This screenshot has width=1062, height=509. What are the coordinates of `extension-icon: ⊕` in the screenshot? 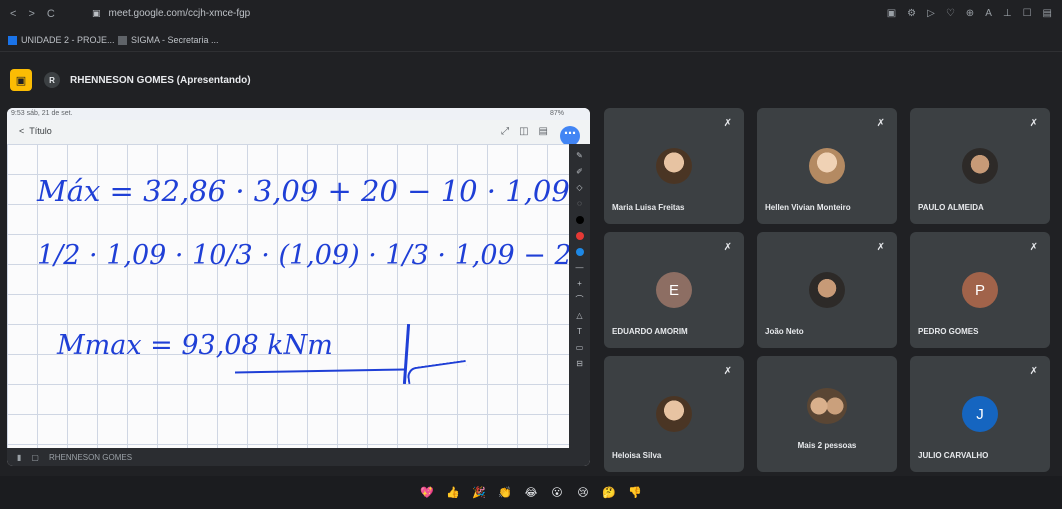 It's located at (970, 13).